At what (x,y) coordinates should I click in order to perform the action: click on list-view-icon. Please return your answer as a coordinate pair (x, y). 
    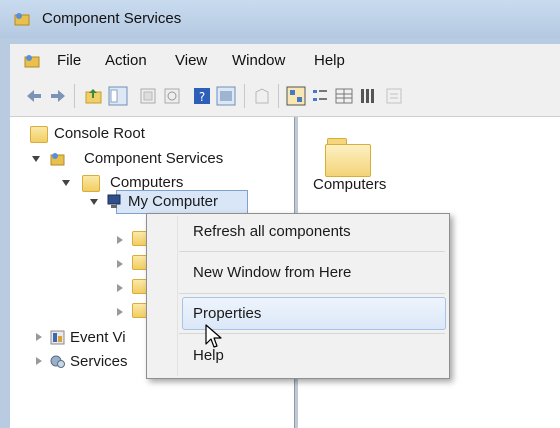
    Looking at the image, I should click on (344, 96).